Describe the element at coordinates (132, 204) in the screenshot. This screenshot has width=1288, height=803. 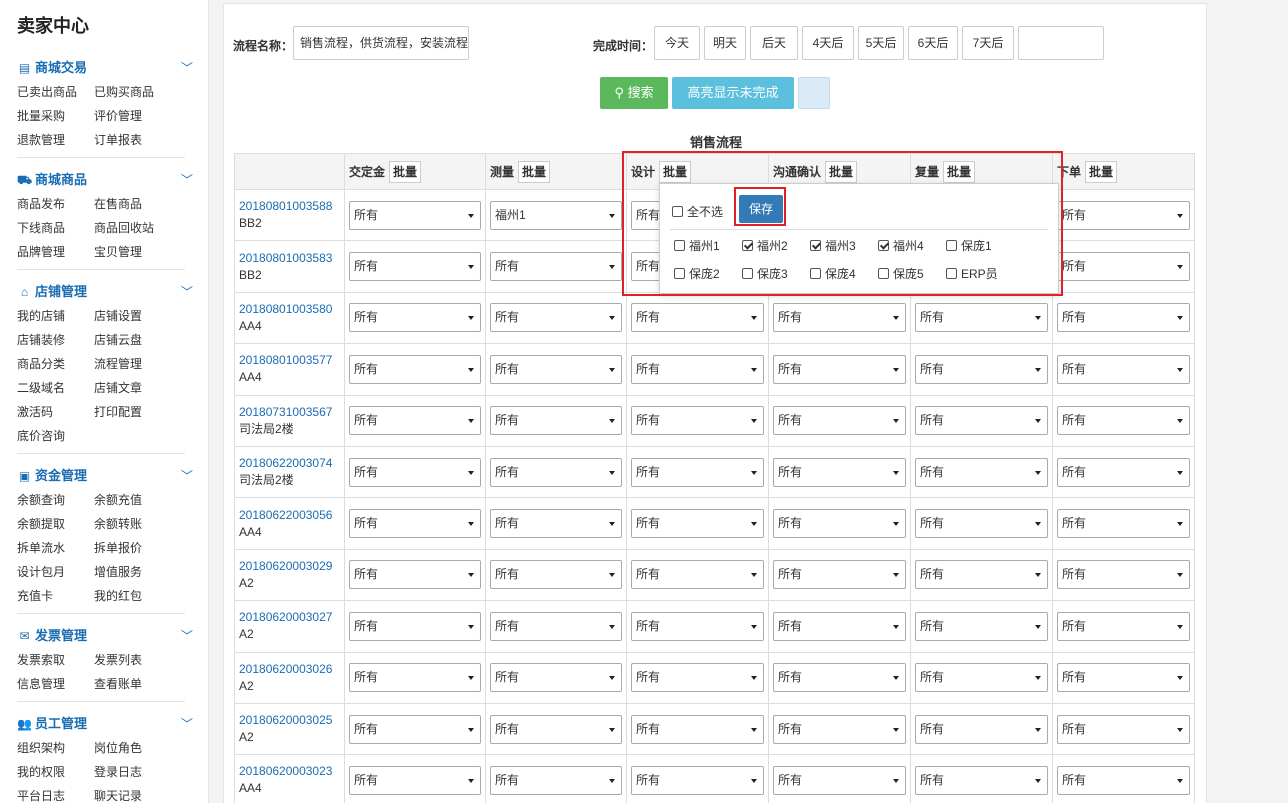
I see `sidebar-item: 在售商品` at that location.